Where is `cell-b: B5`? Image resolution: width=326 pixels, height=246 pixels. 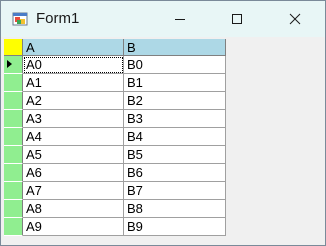 cell-b: B5 is located at coordinates (175, 155).